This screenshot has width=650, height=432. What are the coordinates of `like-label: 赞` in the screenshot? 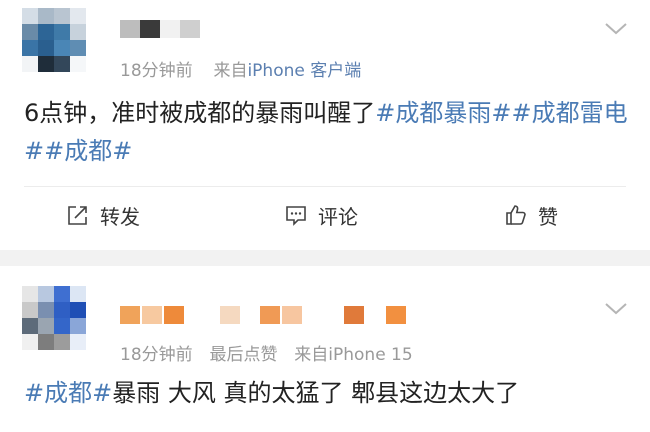 It's located at (548, 216).